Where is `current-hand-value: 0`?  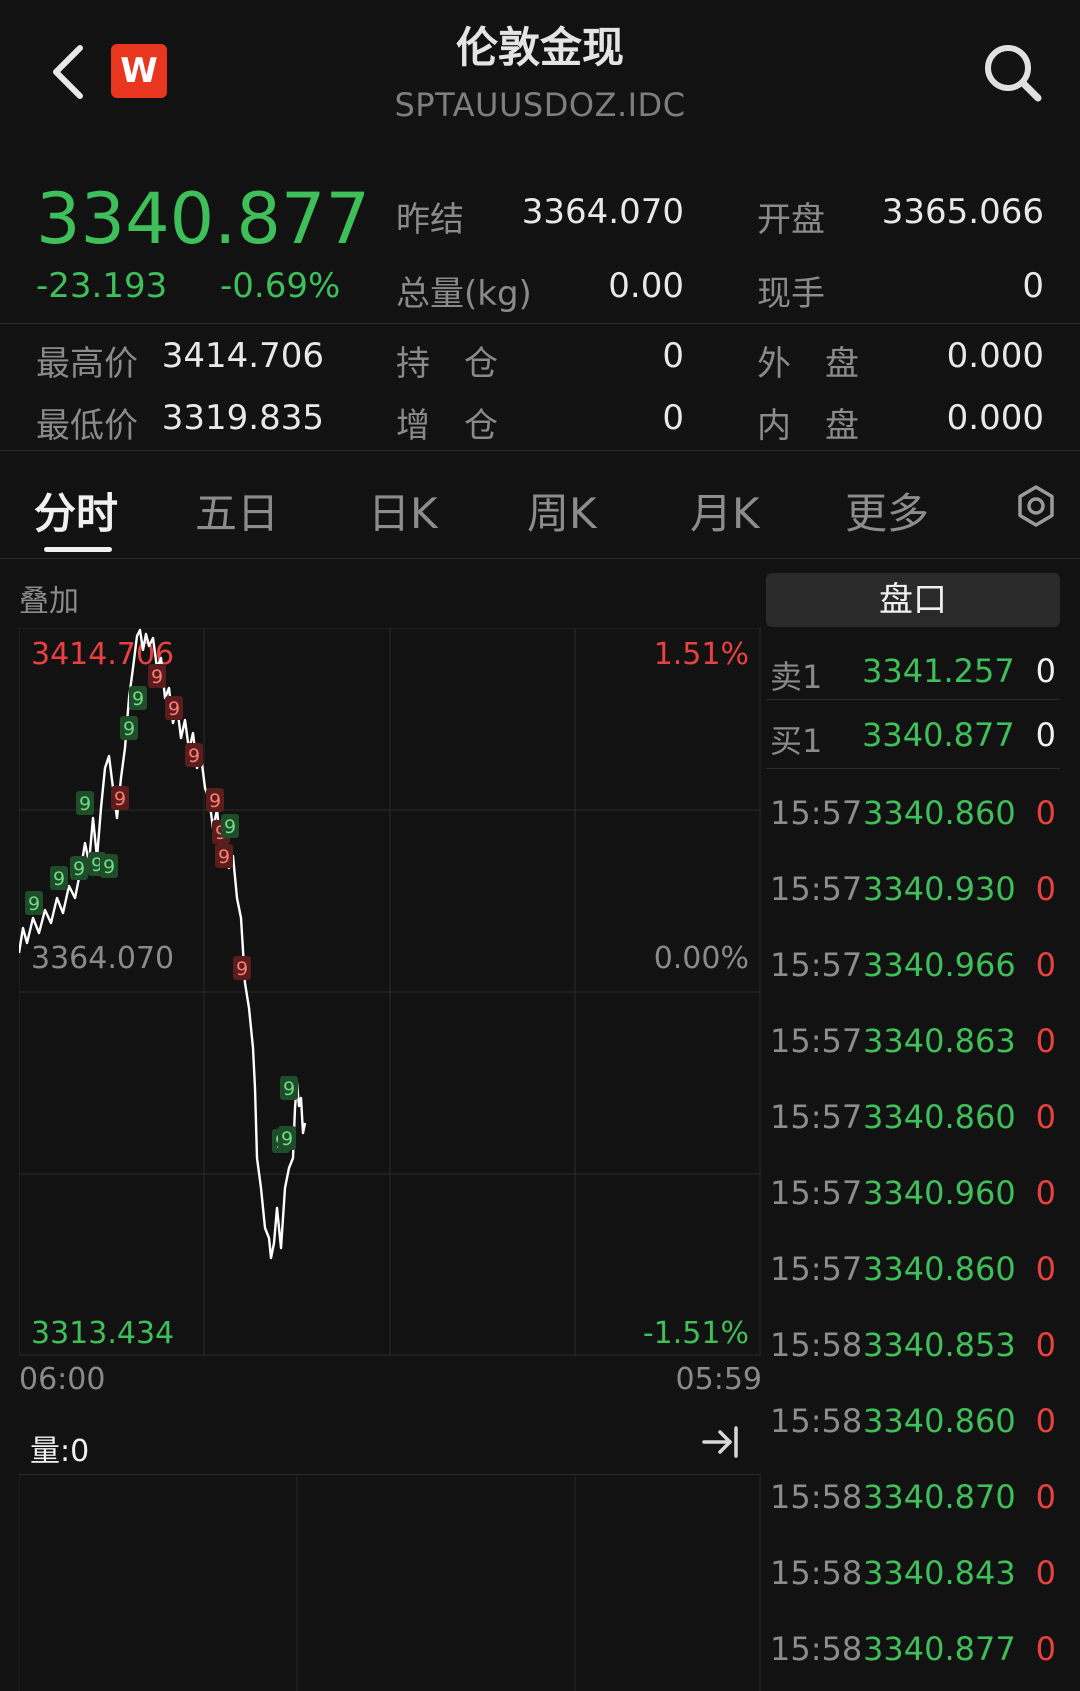 current-hand-value: 0 is located at coordinates (1033, 286).